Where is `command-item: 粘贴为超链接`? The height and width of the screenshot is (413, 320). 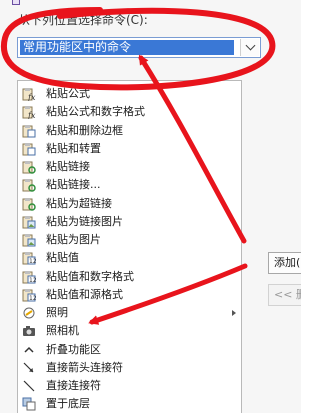
command-item: 粘贴为超链接 is located at coordinates (129, 204).